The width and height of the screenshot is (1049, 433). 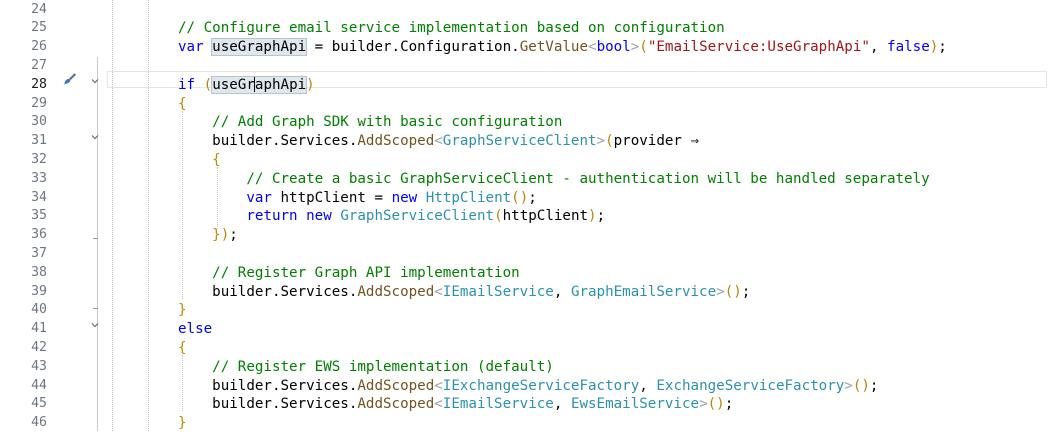 I want to click on code-line: 36 });, so click(x=524, y=235).